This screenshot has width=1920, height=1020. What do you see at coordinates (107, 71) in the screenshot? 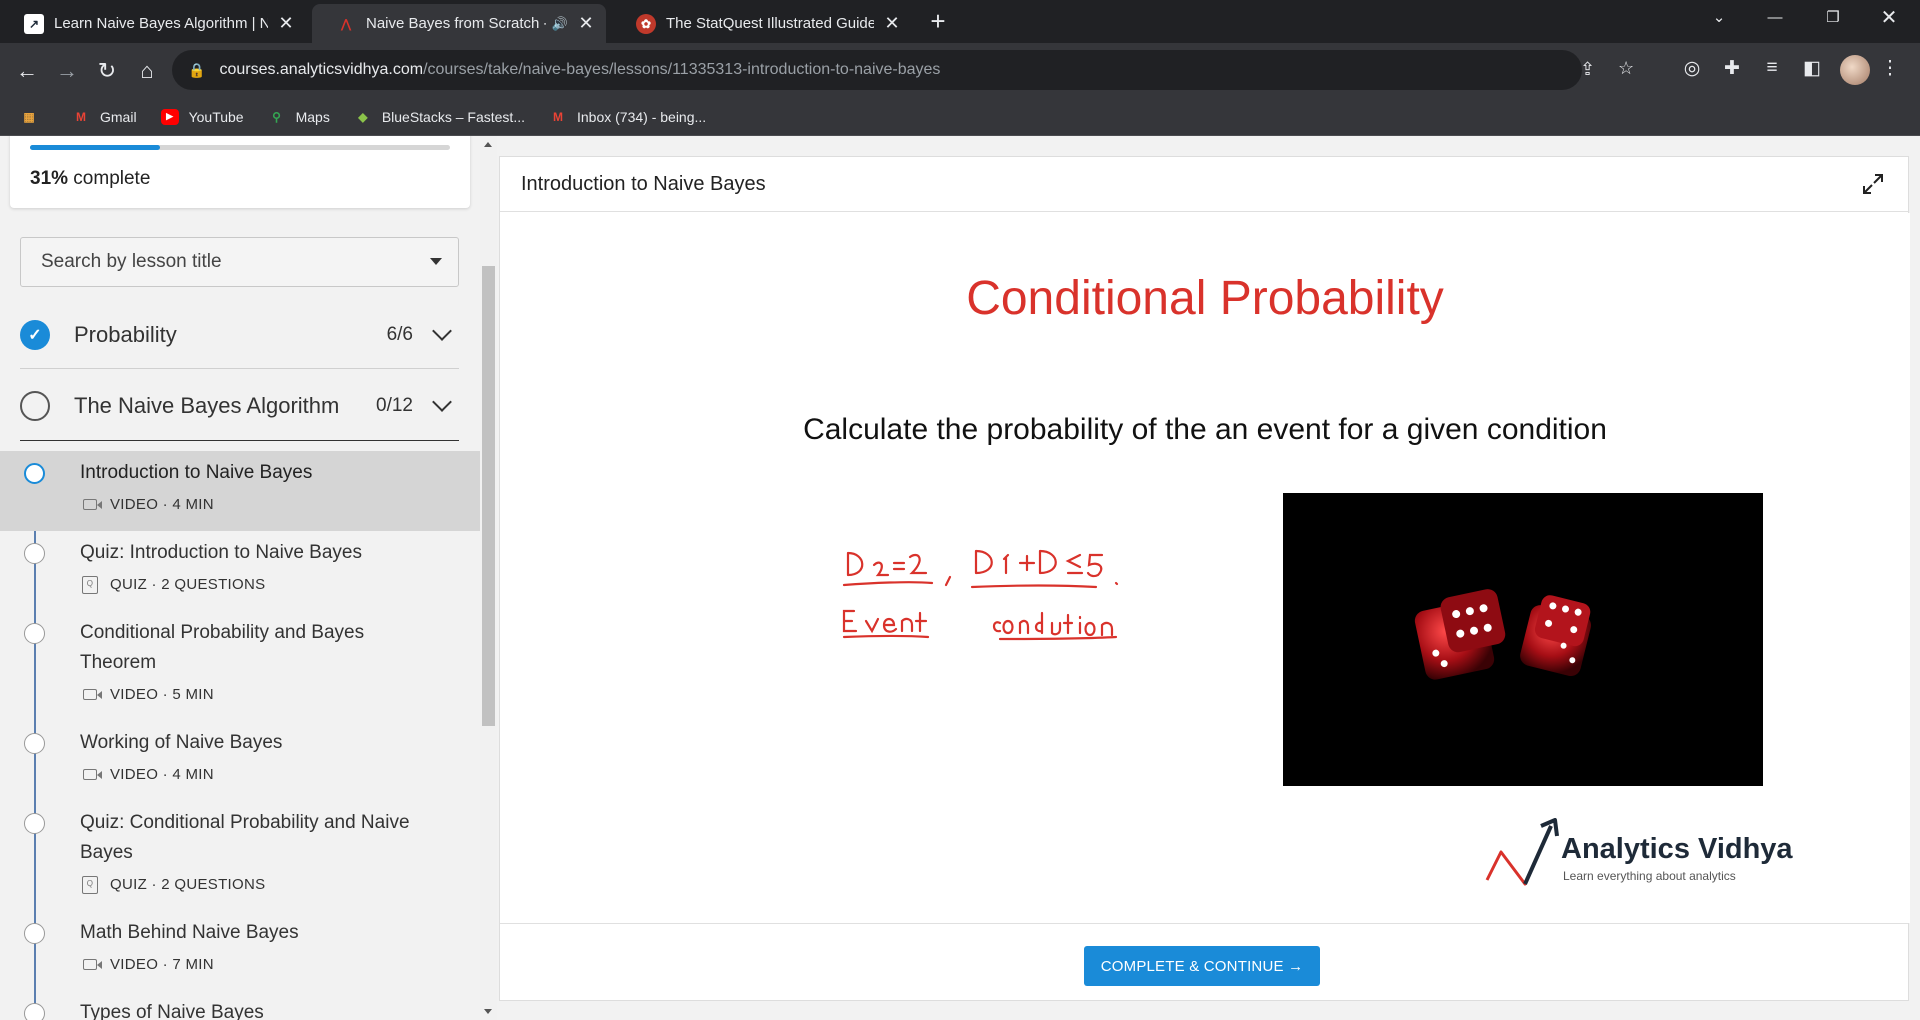
I see `reload-icon: ↻` at bounding box center [107, 71].